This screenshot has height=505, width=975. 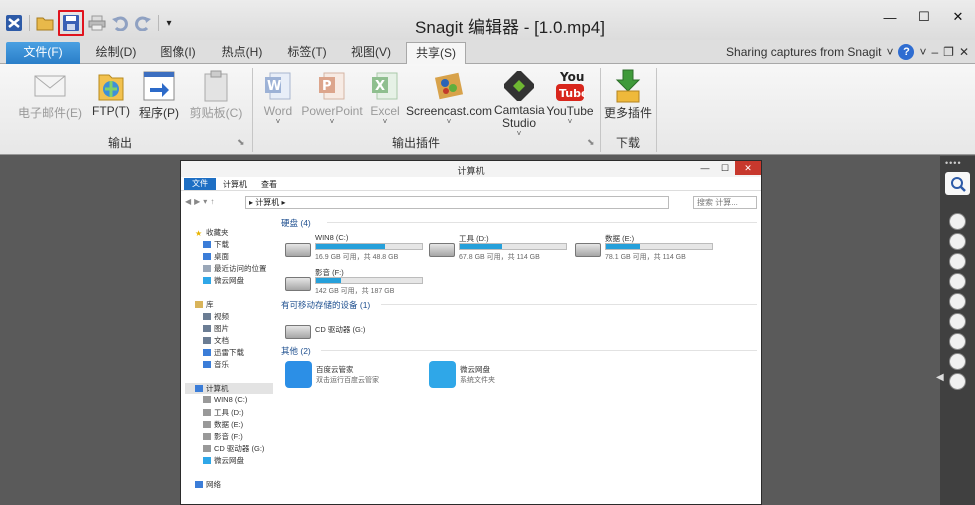 I want to click on maximize-button: ☐, so click(x=924, y=17).